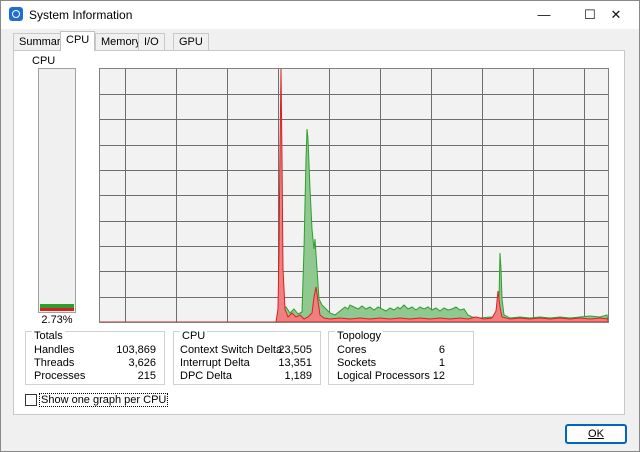 Image resolution: width=640 pixels, height=452 pixels. What do you see at coordinates (48, 336) in the screenshot?
I see `totals-title: Totals` at bounding box center [48, 336].